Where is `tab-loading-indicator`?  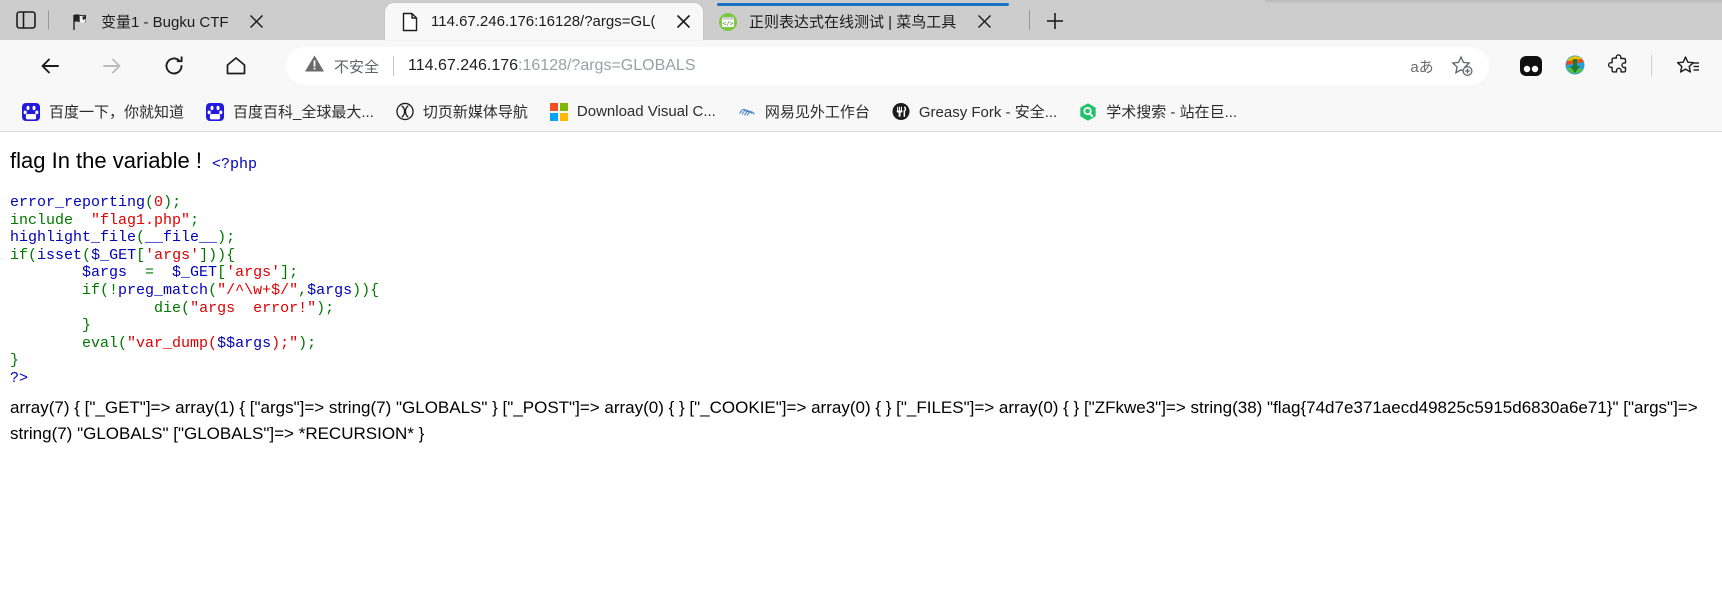
tab-loading-indicator is located at coordinates (863, 4).